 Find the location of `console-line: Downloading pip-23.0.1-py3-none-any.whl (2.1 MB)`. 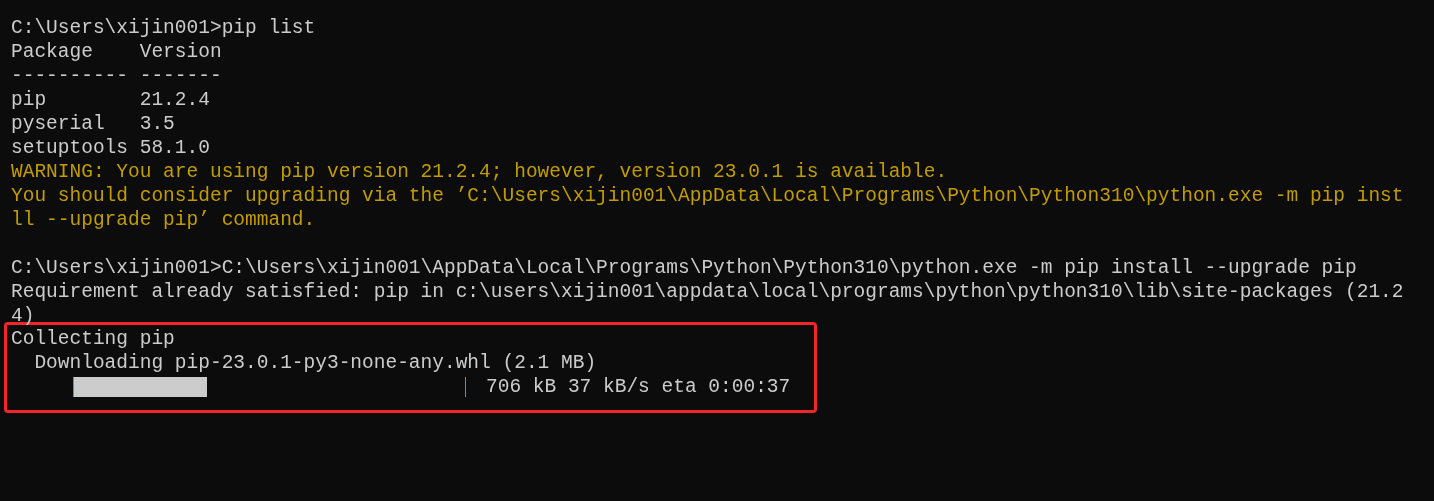

console-line: Downloading pip-23.0.1-py3-none-any.whl (2.1 MB) is located at coordinates (315, 363).